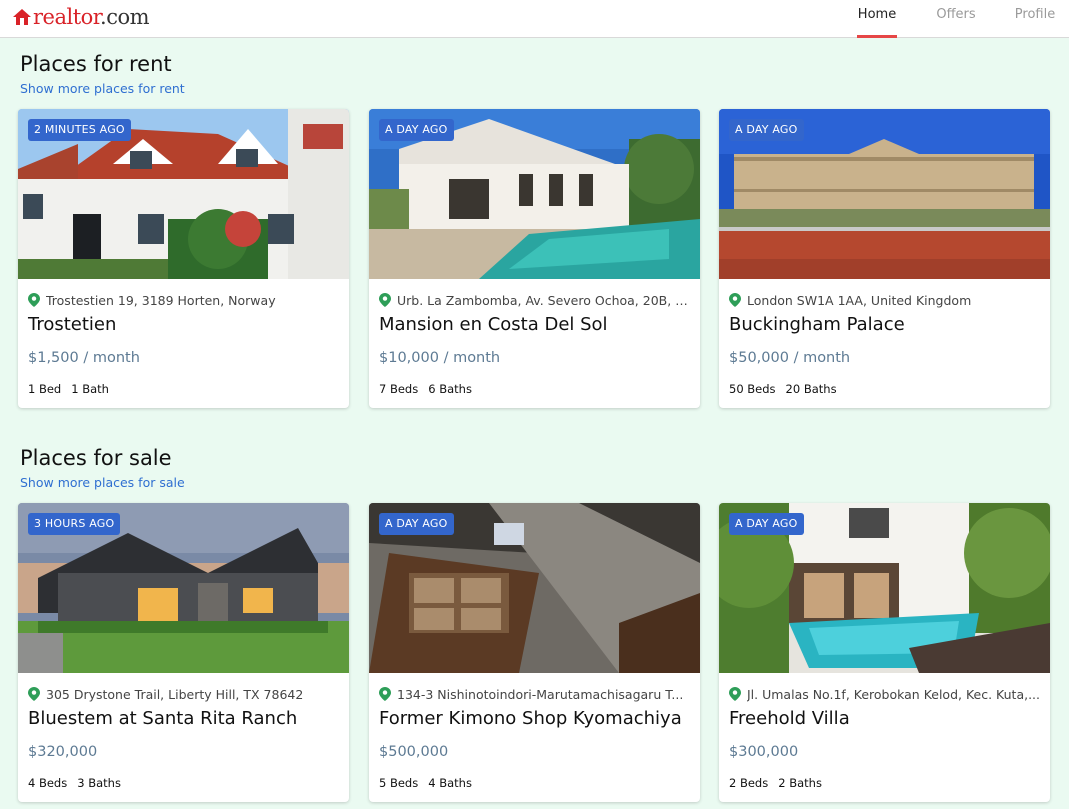  Describe the element at coordinates (783, 389) in the screenshot. I see `listing-specs: 50 Beds 20 Baths` at that location.